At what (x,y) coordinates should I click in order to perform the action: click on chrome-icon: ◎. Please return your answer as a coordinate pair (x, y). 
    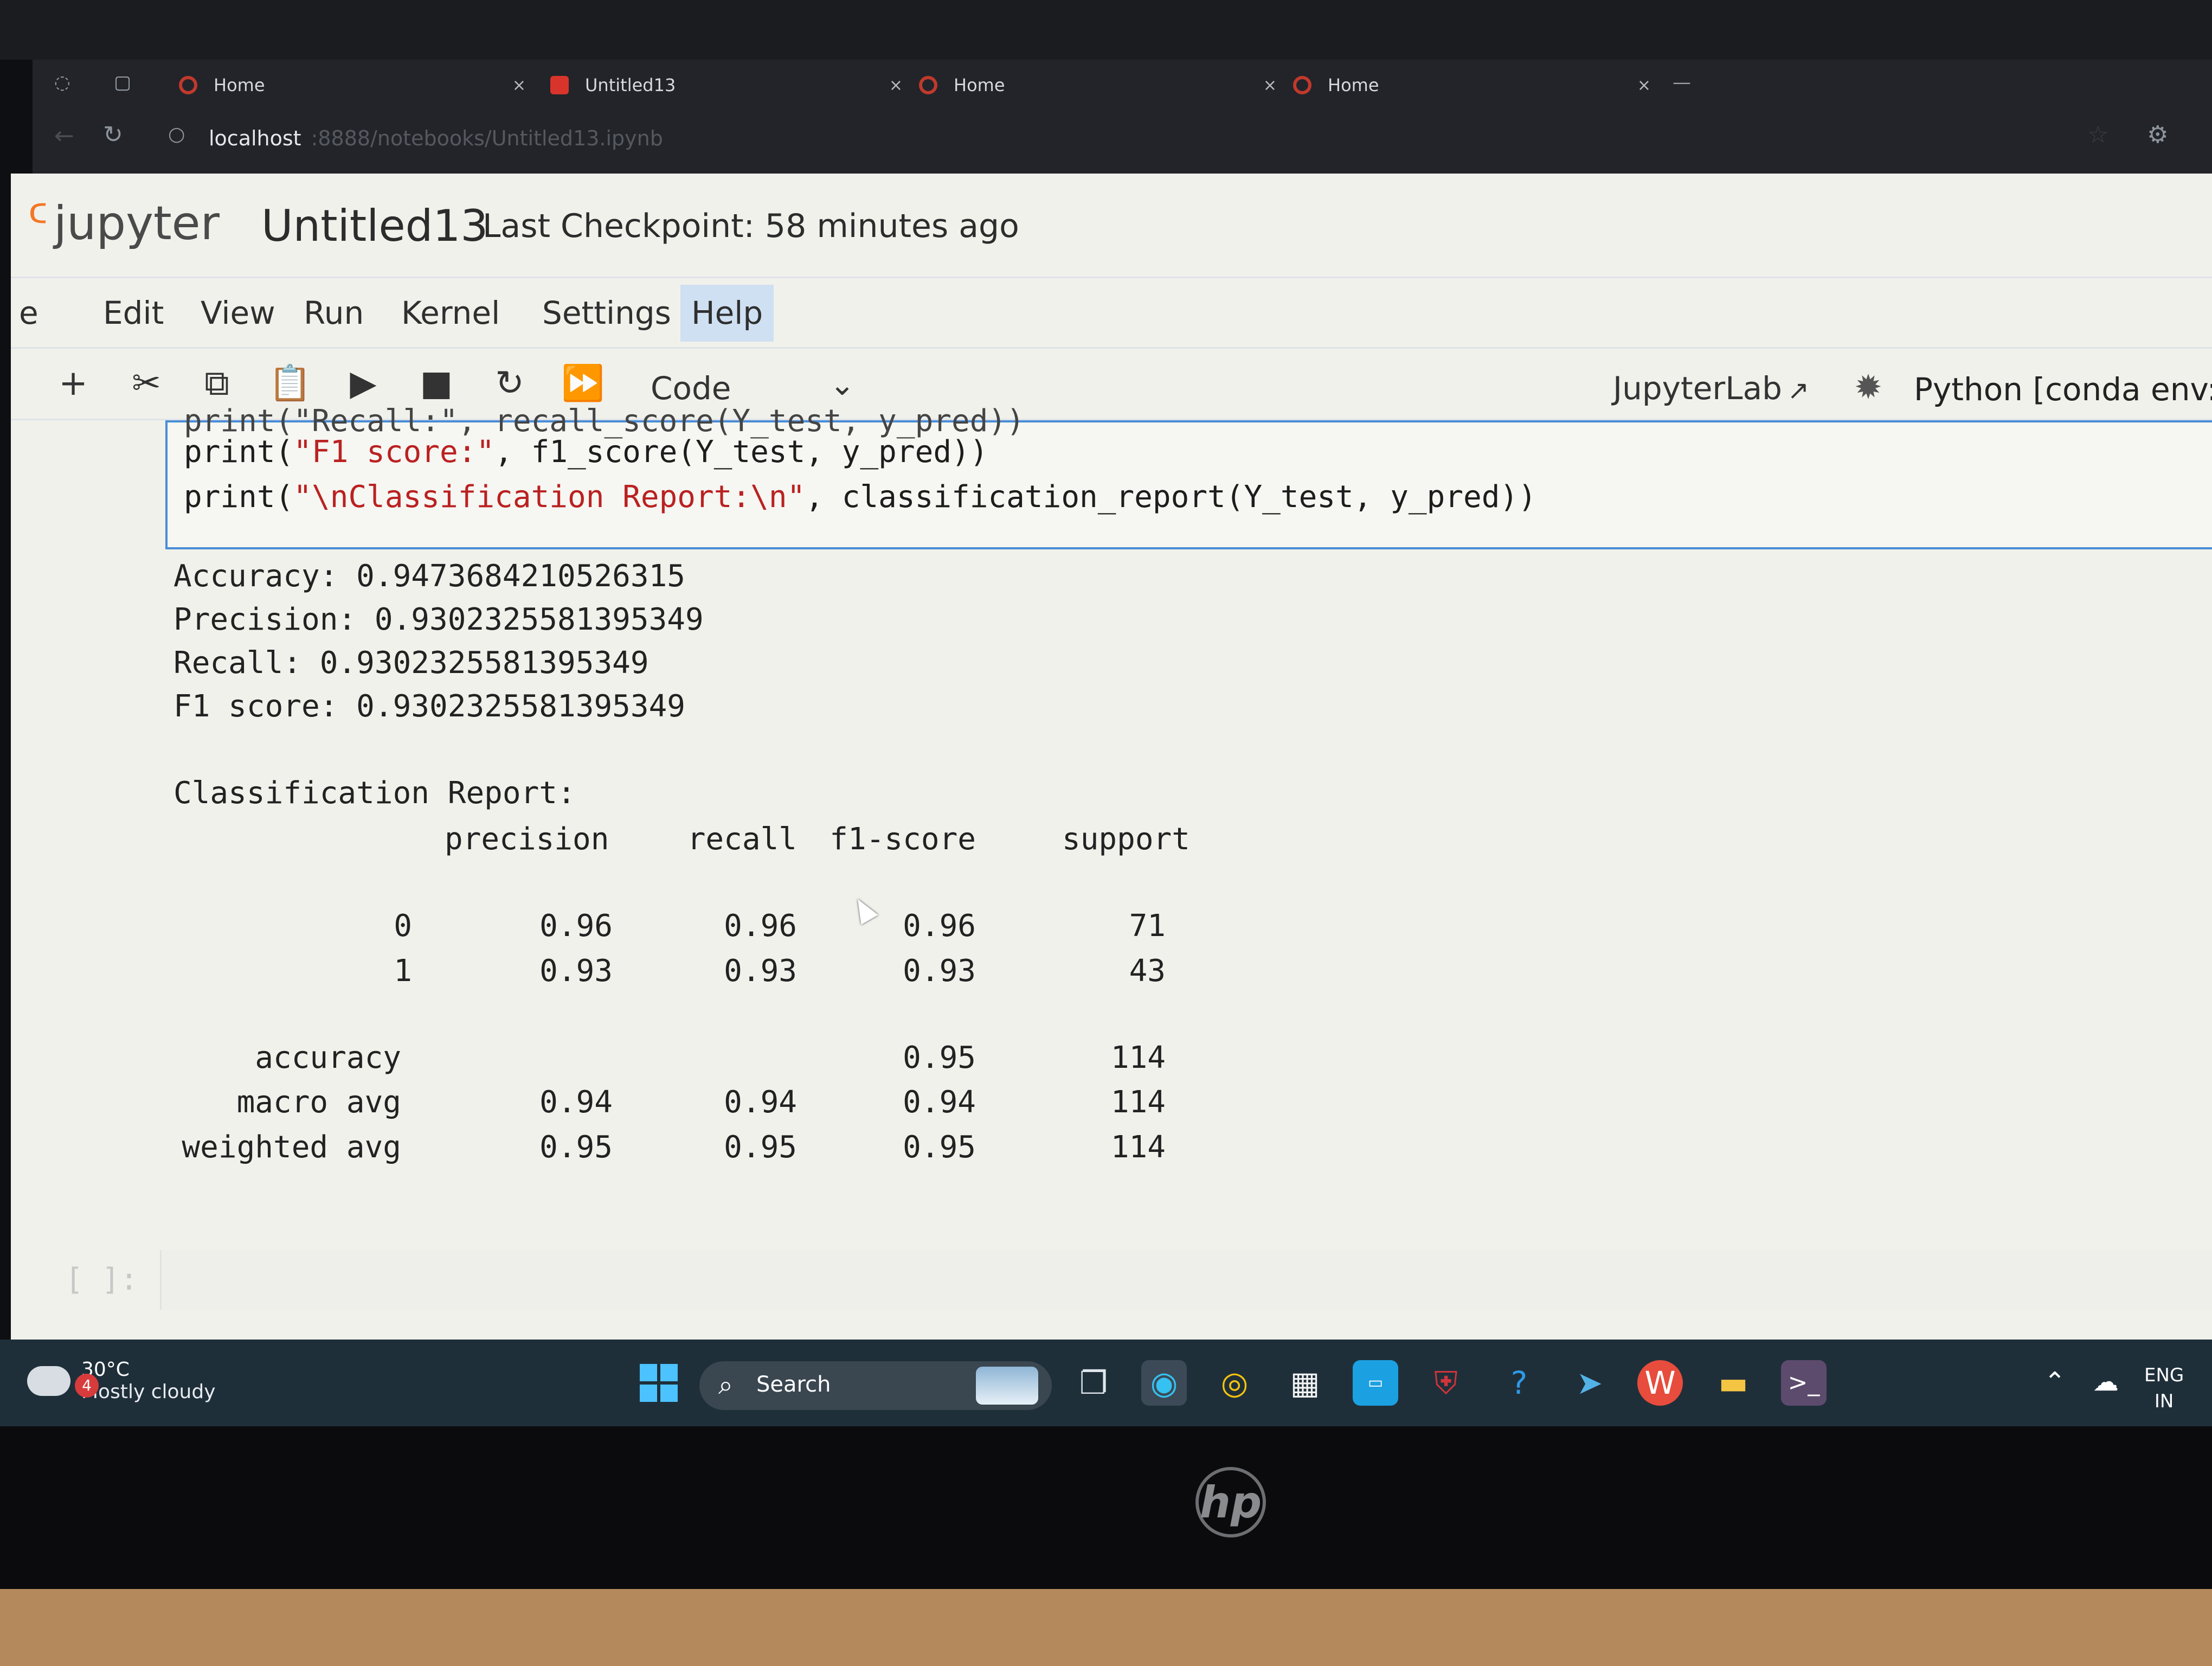
    Looking at the image, I should click on (1234, 1383).